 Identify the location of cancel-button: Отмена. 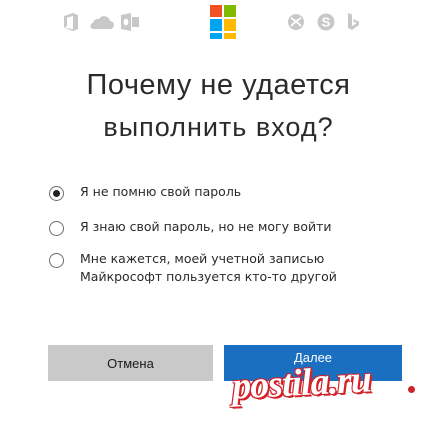
(130, 363).